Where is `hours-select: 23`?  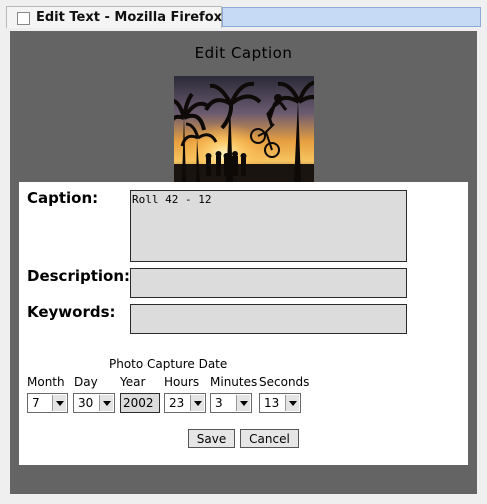
hours-select: 23 is located at coordinates (185, 403).